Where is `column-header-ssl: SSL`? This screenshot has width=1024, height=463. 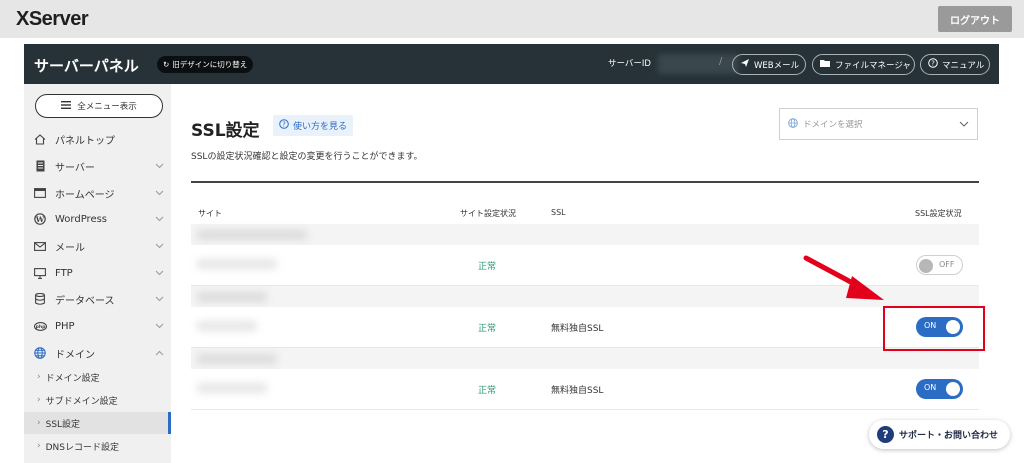 column-header-ssl: SSL is located at coordinates (558, 212).